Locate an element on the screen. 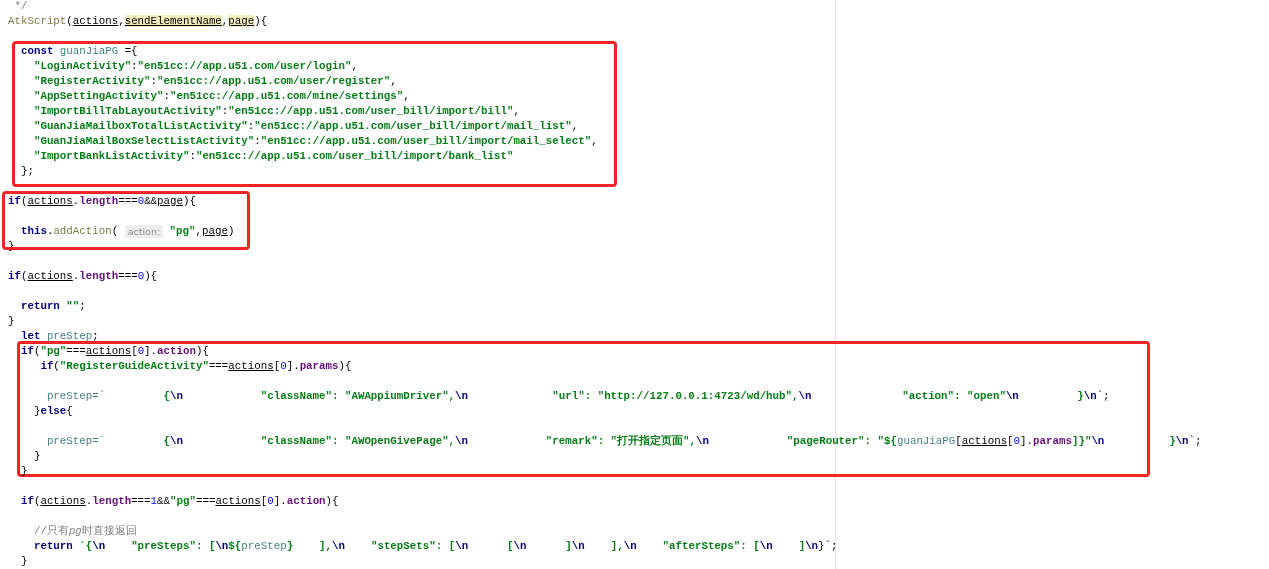 This screenshot has width=1269, height=569. code-line: "LoginActivity":"en51cc://app.u51.com/user/login", is located at coordinates (195, 66).